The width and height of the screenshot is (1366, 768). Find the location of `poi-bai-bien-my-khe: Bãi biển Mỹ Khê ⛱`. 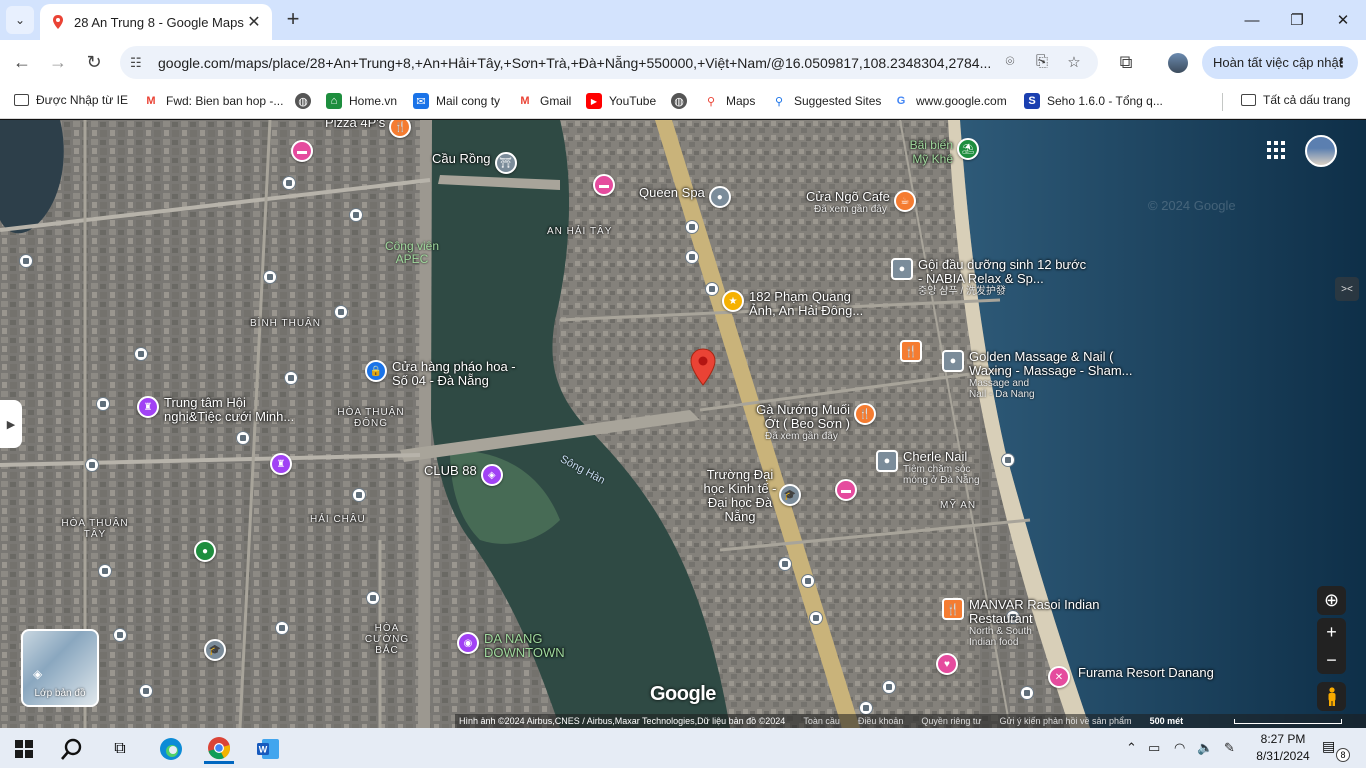

poi-bai-bien-my-khe: Bãi biển Mỹ Khê ⛱ is located at coordinates (937, 152).